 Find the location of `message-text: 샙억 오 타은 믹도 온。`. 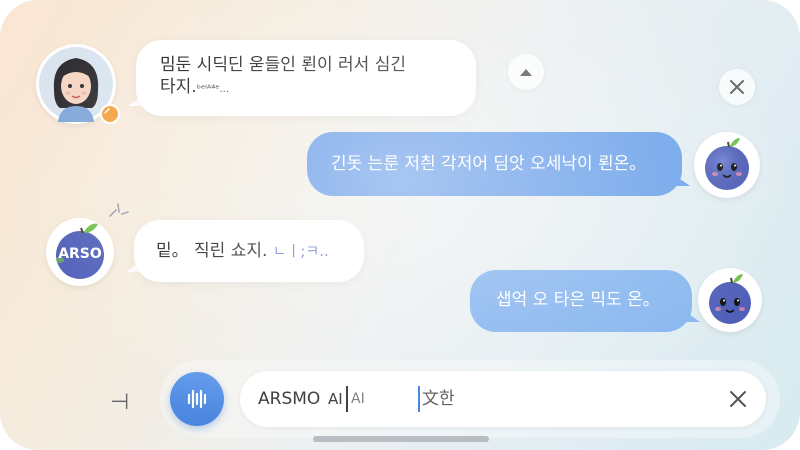

message-text: 샙억 오 타은 믹도 온。 is located at coordinates (578, 300).